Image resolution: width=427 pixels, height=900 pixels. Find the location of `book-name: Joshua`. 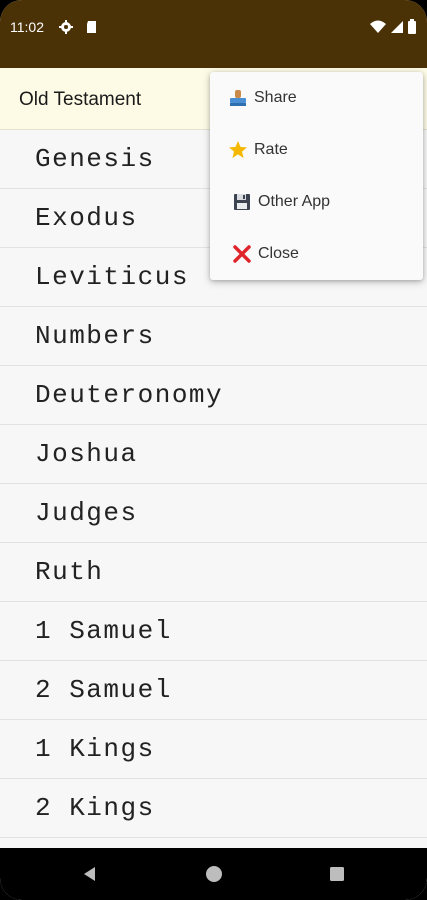

book-name: Joshua is located at coordinates (86, 454).